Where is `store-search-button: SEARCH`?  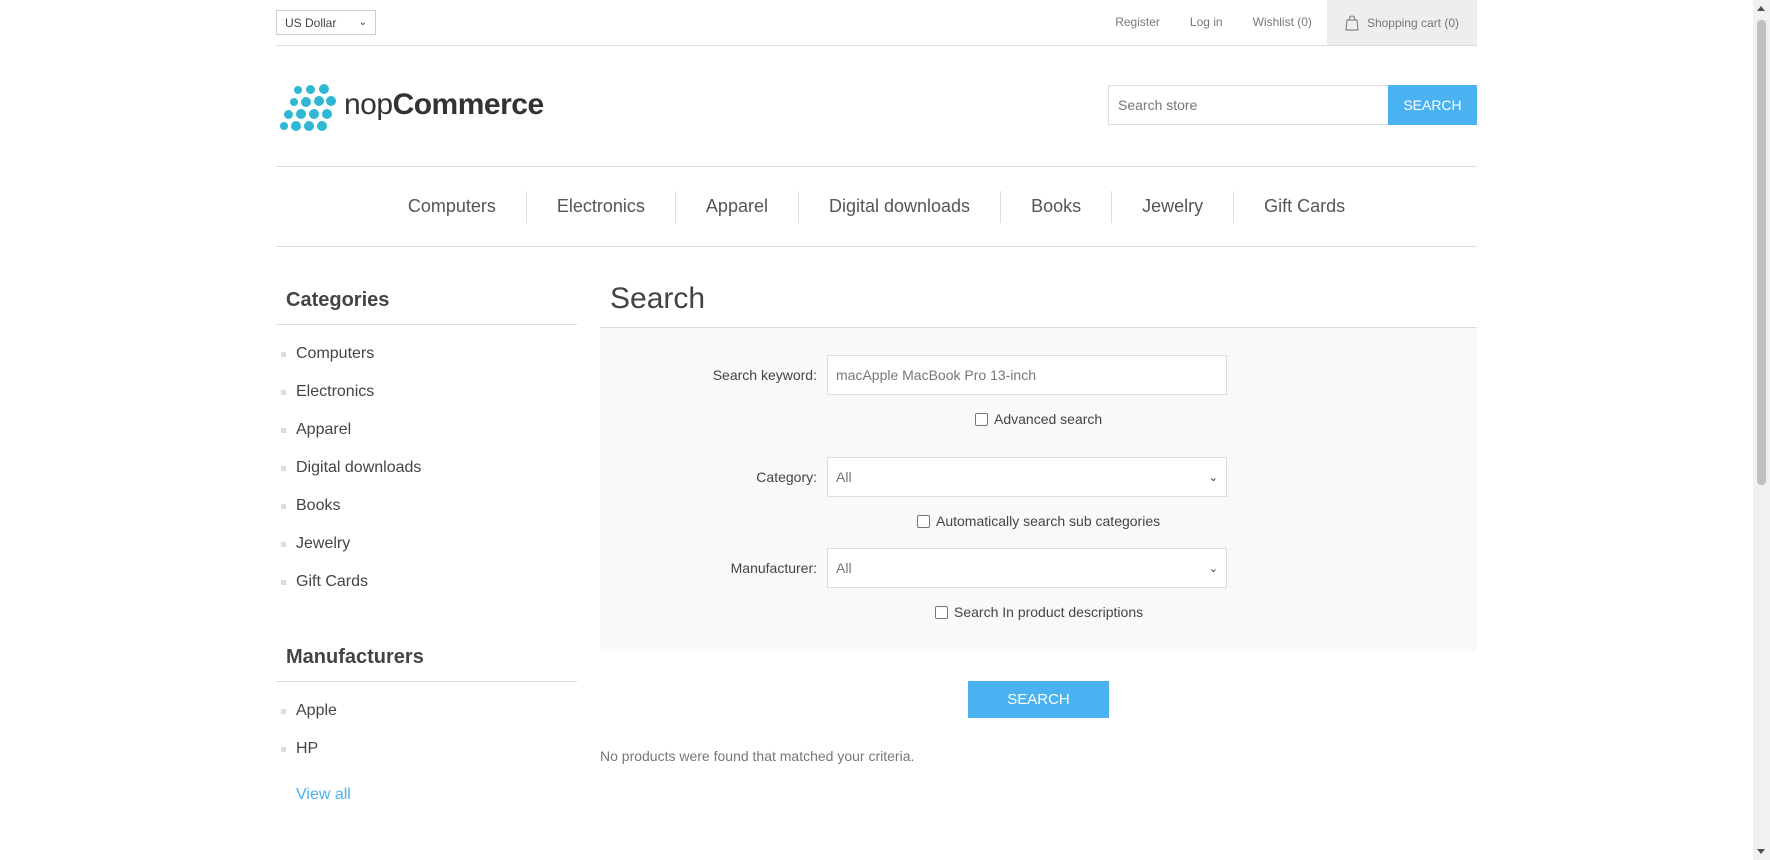
store-search-button: SEARCH is located at coordinates (1432, 105).